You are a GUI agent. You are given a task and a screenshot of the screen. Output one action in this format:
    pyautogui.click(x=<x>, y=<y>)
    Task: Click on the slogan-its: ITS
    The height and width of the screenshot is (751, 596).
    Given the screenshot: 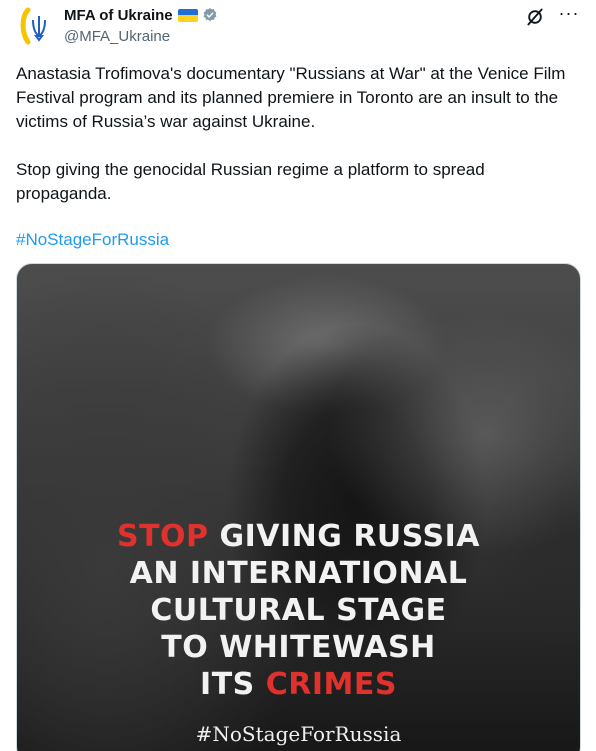 What is the action you would take?
    pyautogui.click(x=233, y=684)
    